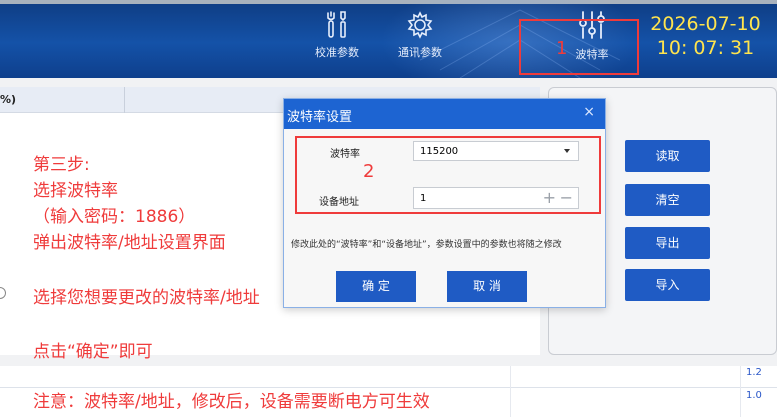 The height and width of the screenshot is (417, 777). I want to click on instruction-line: 选择您想要更改的波特率/地址, so click(146, 298).